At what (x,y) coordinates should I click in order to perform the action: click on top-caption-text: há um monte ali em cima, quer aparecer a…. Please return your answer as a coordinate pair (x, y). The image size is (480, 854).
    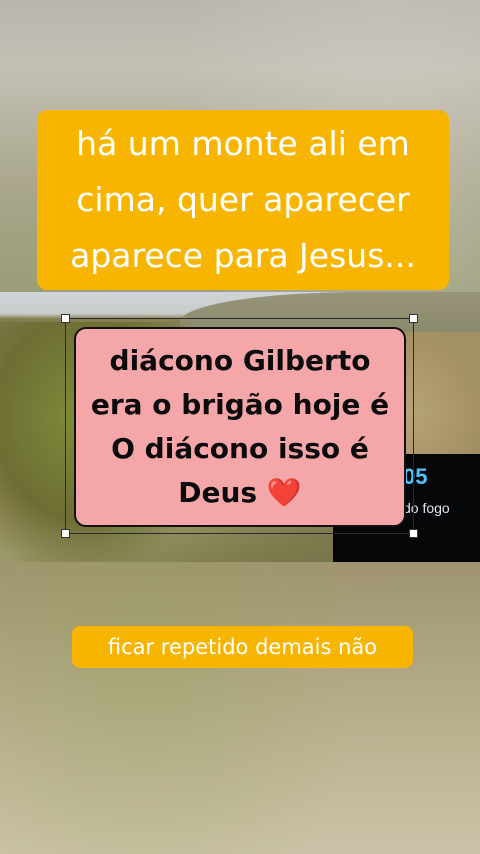
    Looking at the image, I should click on (243, 199).